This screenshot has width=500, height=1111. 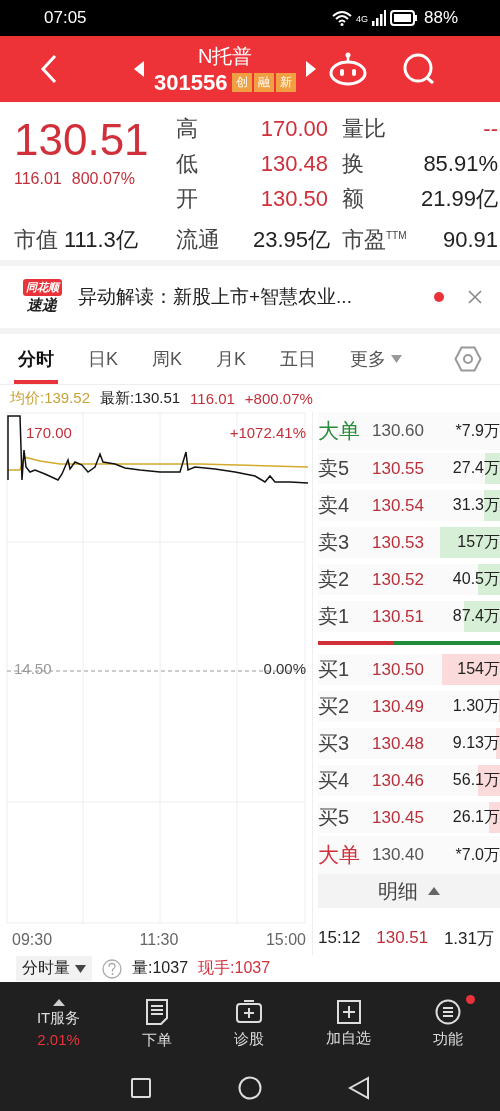 What do you see at coordinates (376, 359) in the screenshot?
I see `chart-tab: 更多` at bounding box center [376, 359].